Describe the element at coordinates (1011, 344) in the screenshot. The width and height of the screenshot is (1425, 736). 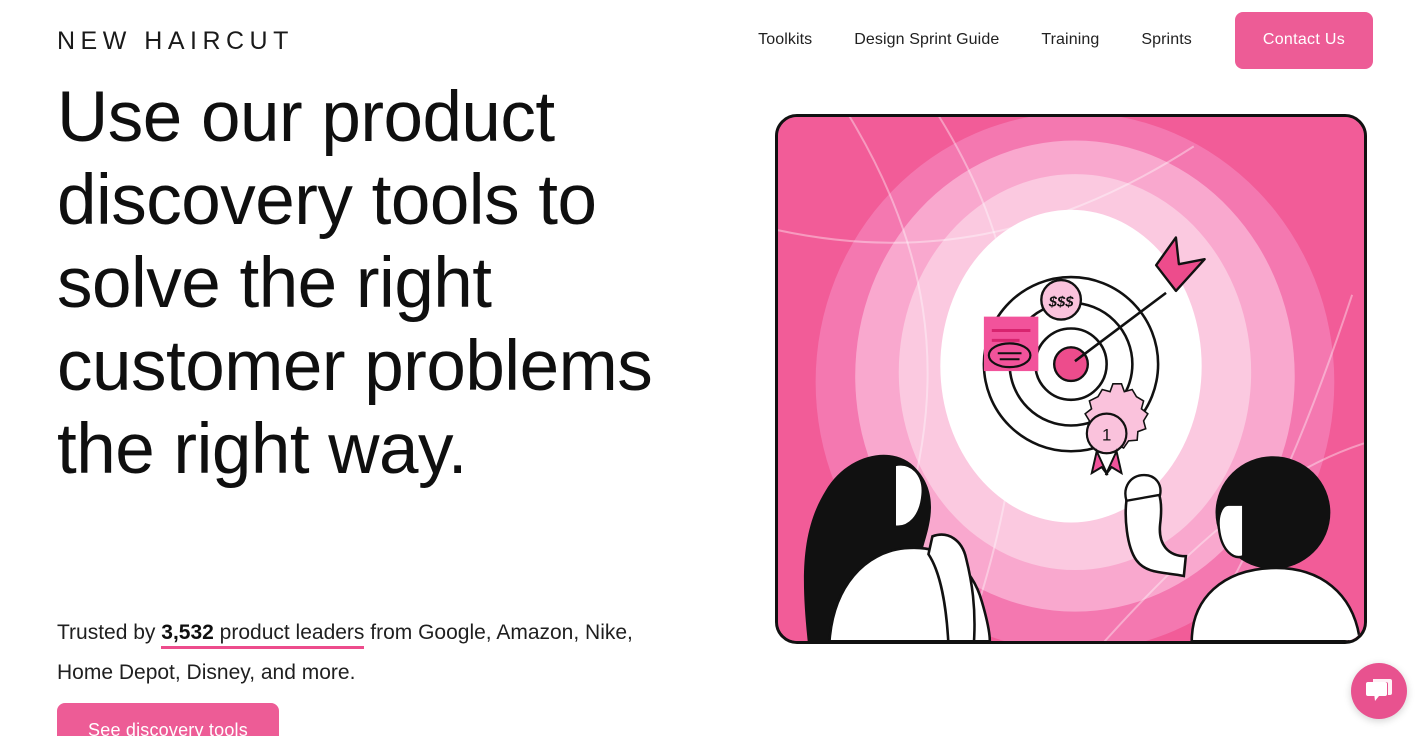
I see `sticky-note-icon` at that location.